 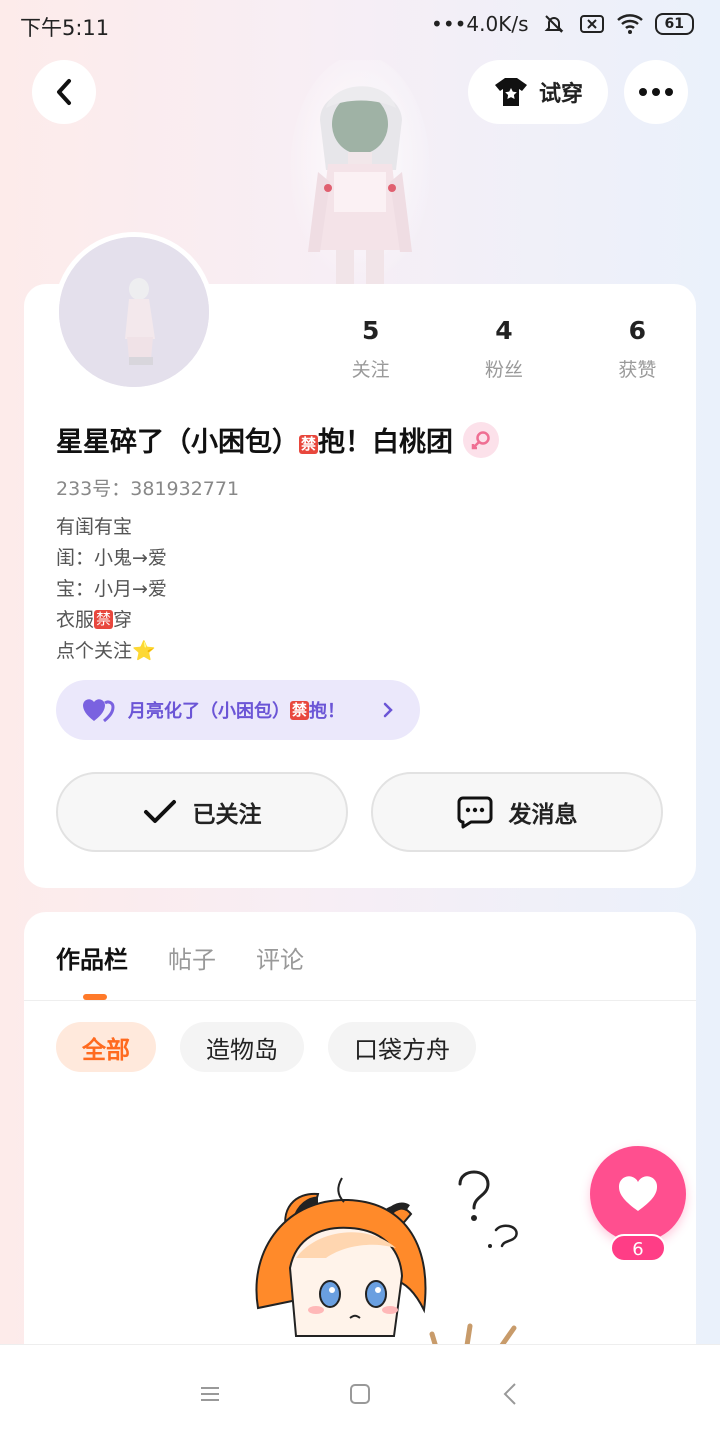 What do you see at coordinates (159, 811) in the screenshot?
I see `check-icon` at bounding box center [159, 811].